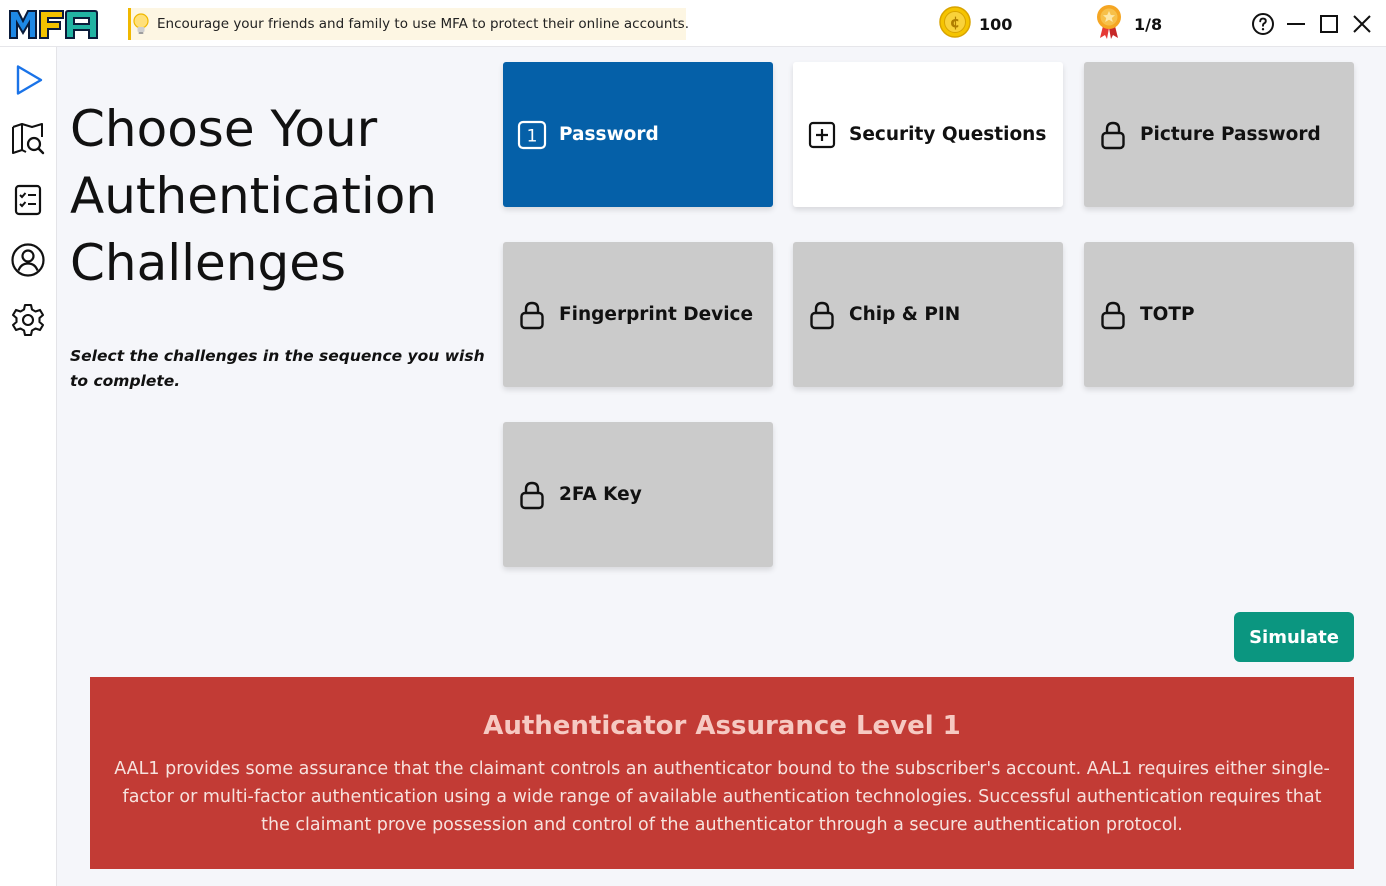 This screenshot has height=886, width=1386. What do you see at coordinates (1294, 637) in the screenshot?
I see `simulate-button: Simulate` at bounding box center [1294, 637].